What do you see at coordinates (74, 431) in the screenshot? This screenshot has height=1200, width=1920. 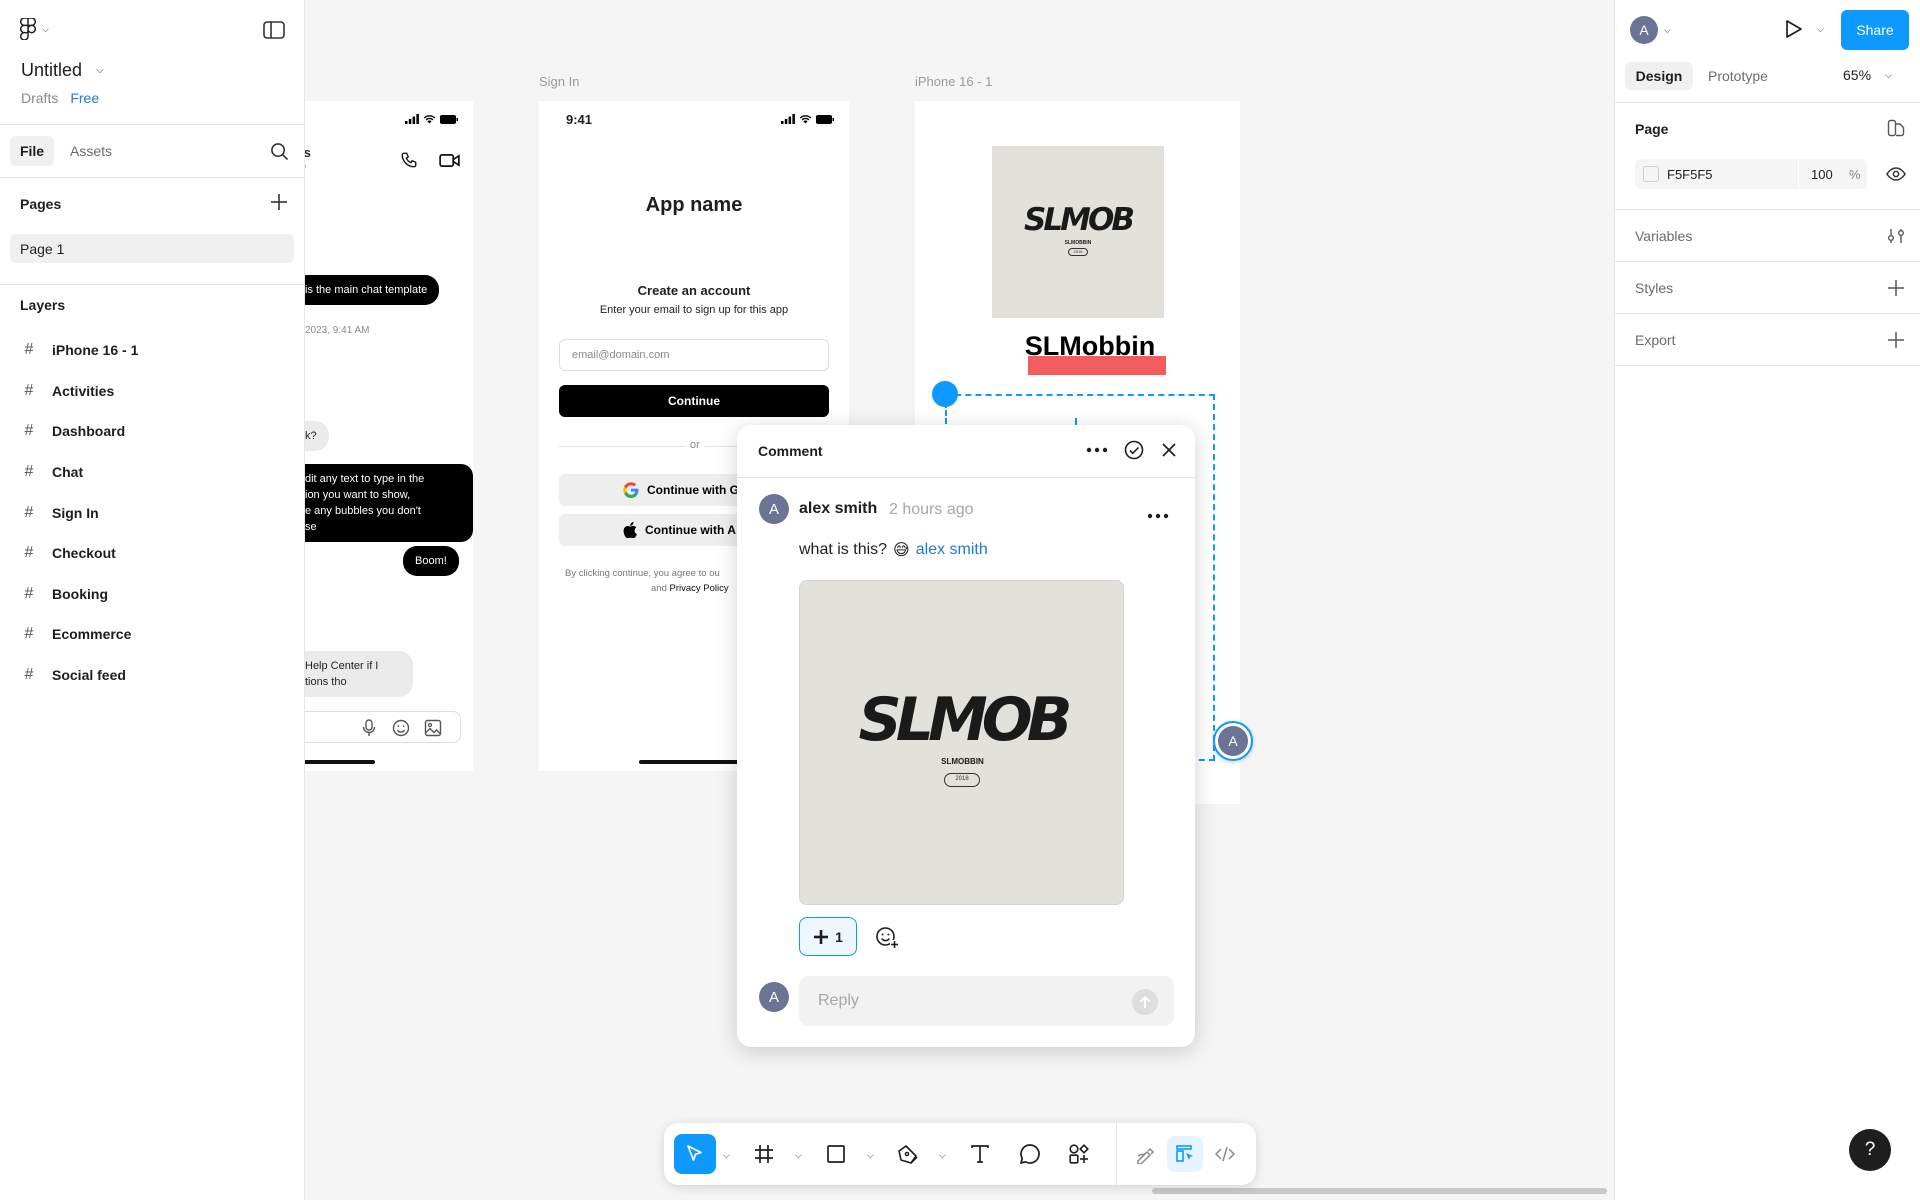 I see `layer-item: # Dashboard` at bounding box center [74, 431].